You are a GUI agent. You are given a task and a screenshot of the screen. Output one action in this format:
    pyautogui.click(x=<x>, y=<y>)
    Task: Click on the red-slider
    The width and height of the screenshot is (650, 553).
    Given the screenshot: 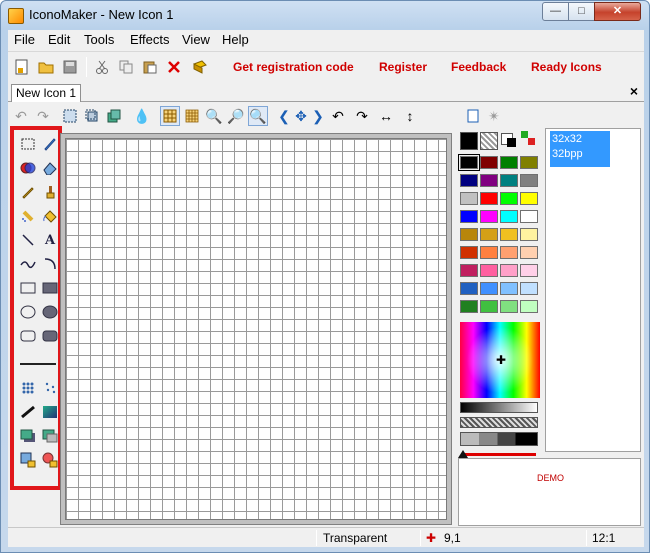 What is the action you would take?
    pyautogui.click(x=499, y=454)
    